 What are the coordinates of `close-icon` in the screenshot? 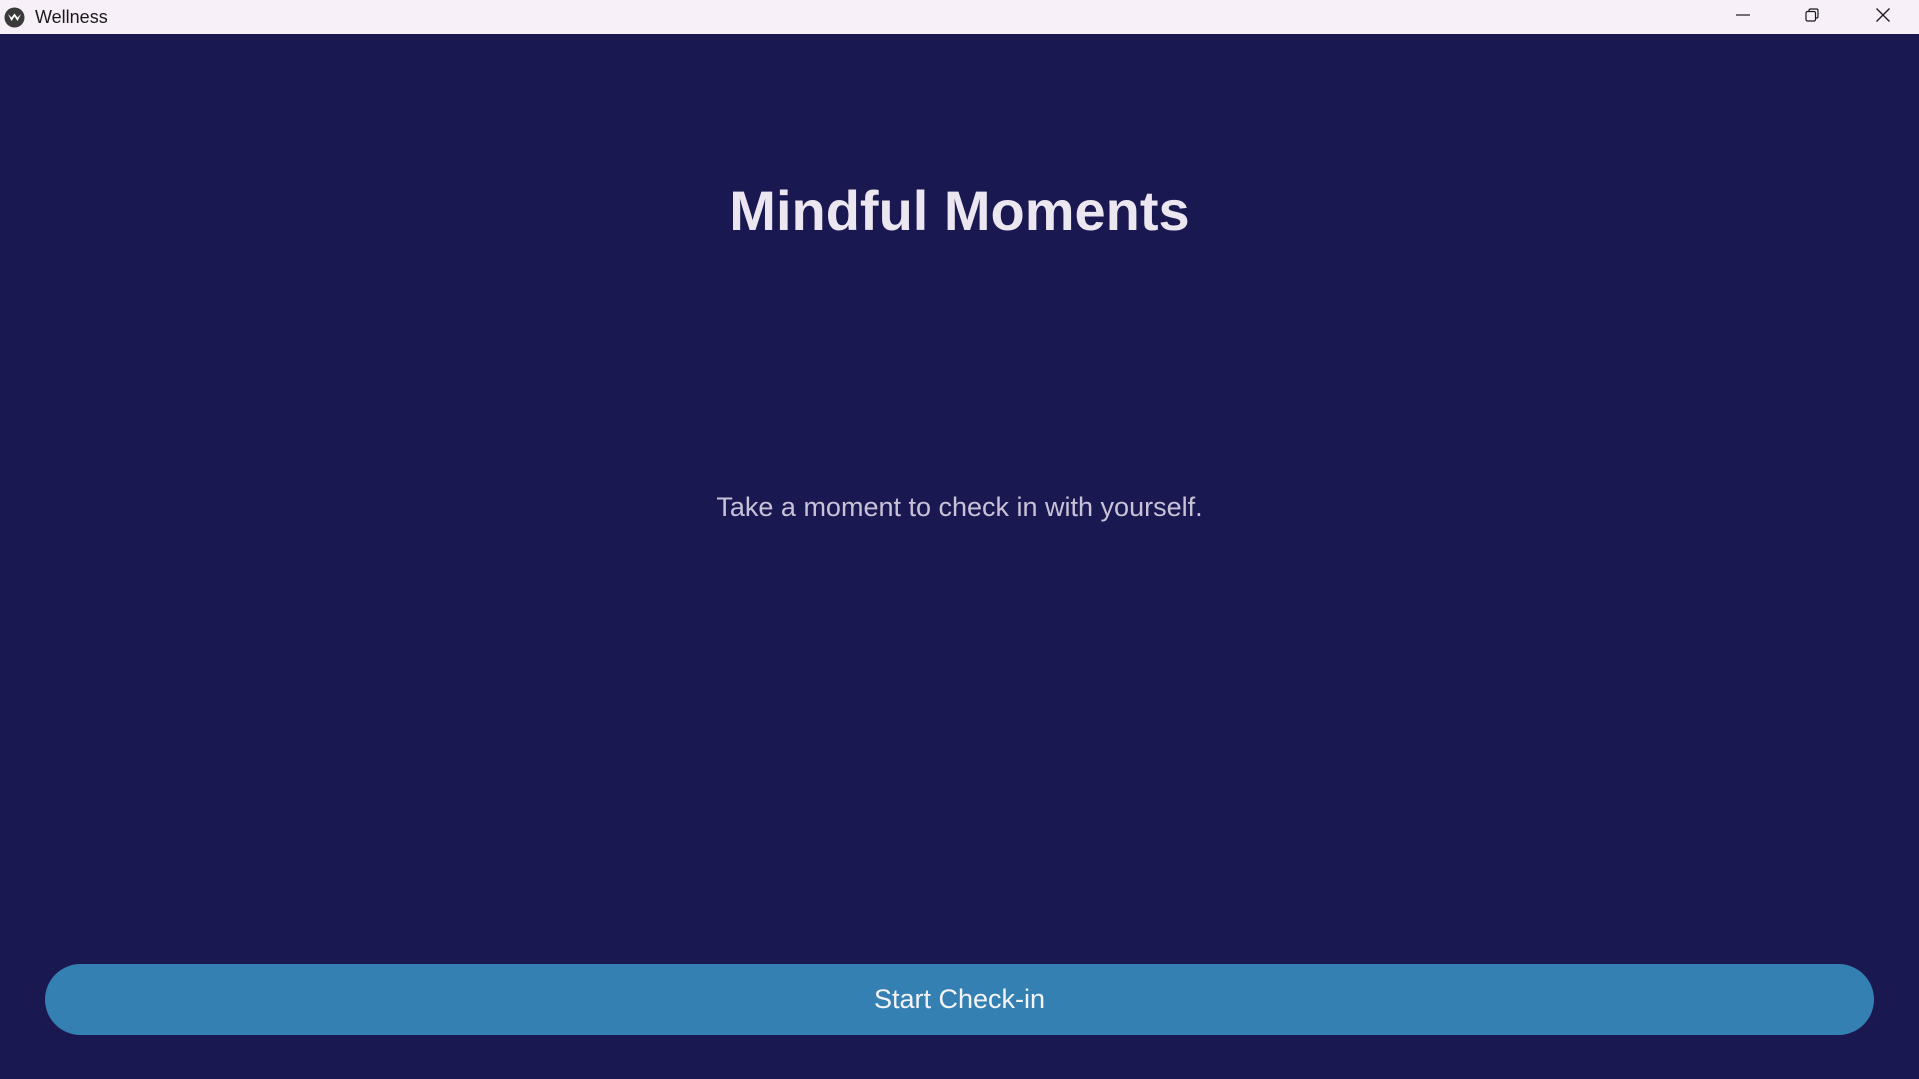 It's located at (1883, 17).